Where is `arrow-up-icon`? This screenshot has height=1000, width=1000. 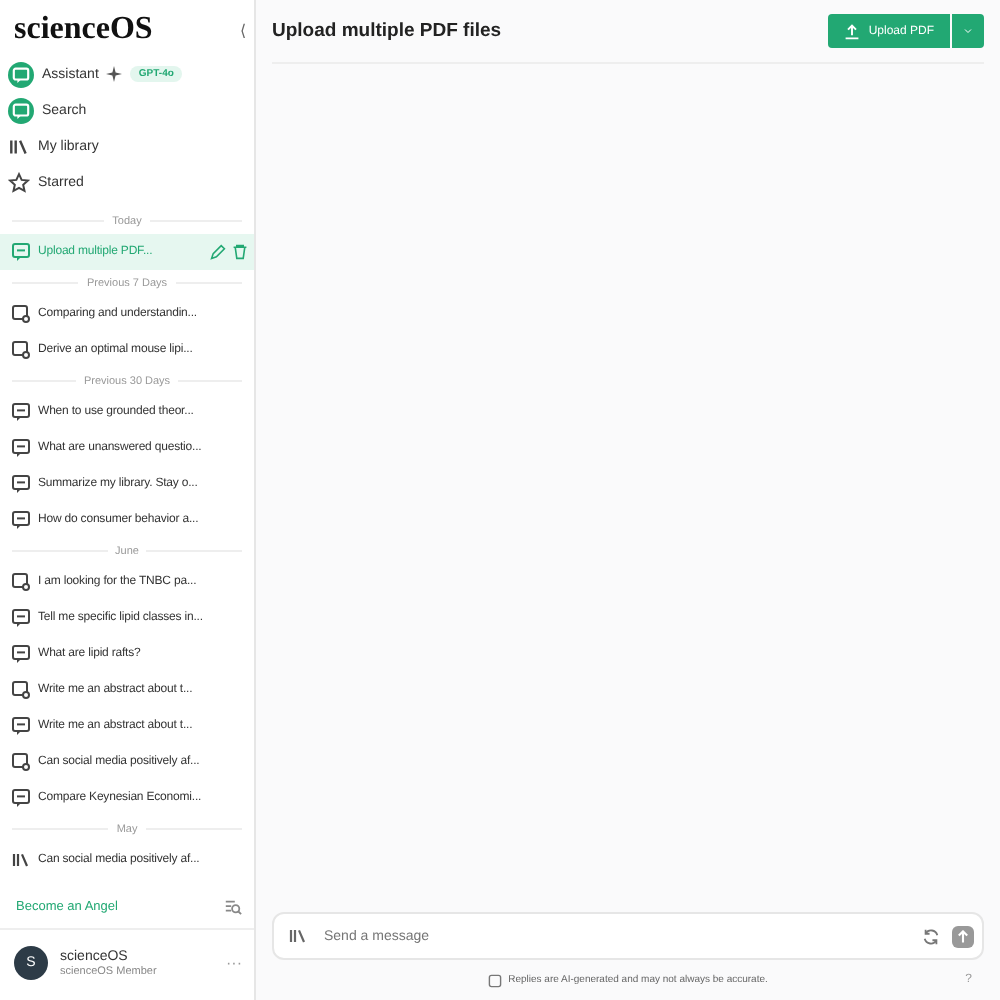 arrow-up-icon is located at coordinates (963, 936).